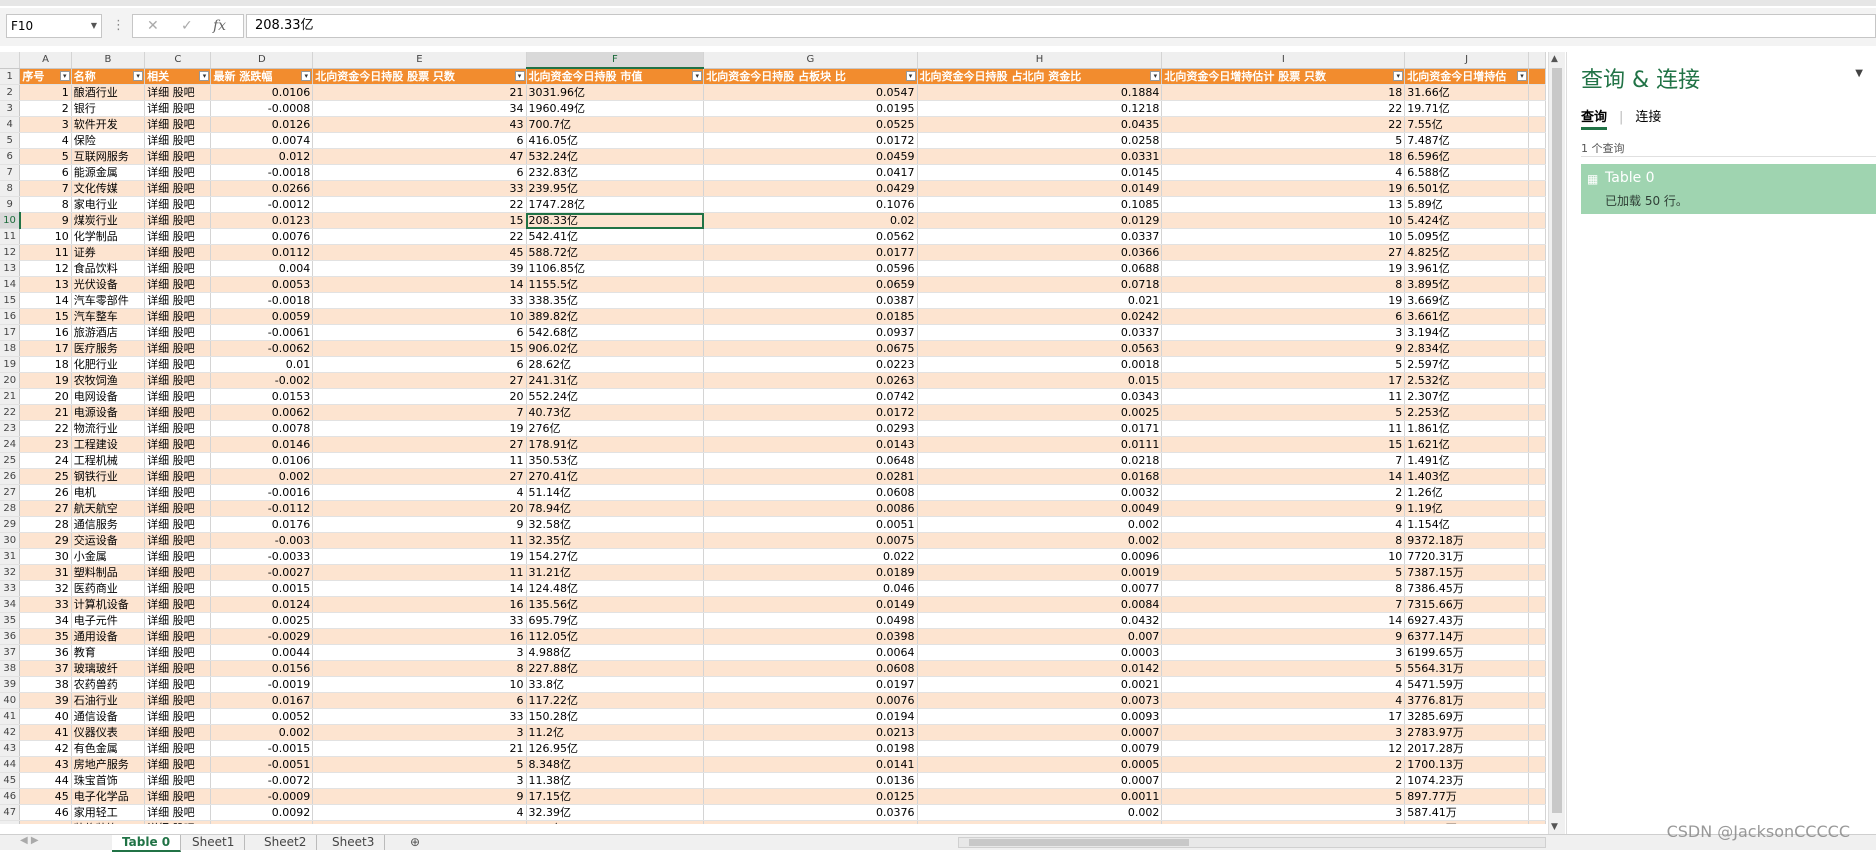 The image size is (1876, 852). Describe the element at coordinates (219, 26) in the screenshot. I see `function-icon: fx` at that location.